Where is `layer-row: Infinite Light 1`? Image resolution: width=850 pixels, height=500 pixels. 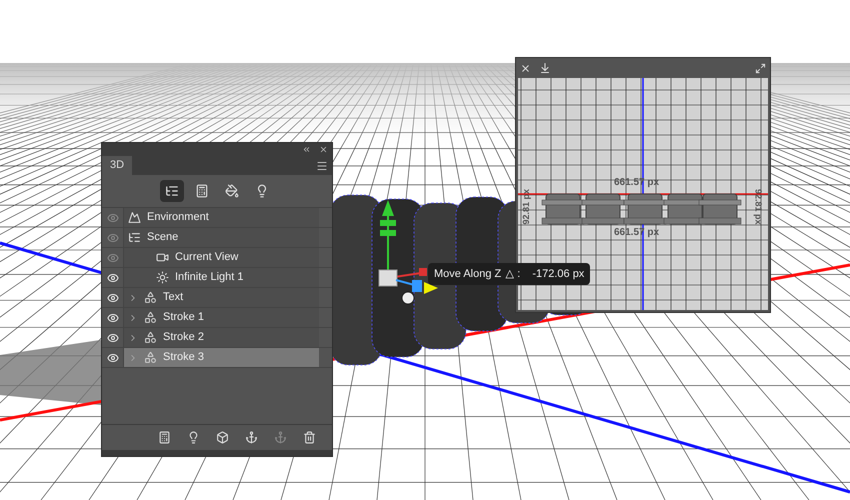
layer-row: Infinite Light 1 is located at coordinates (221, 277).